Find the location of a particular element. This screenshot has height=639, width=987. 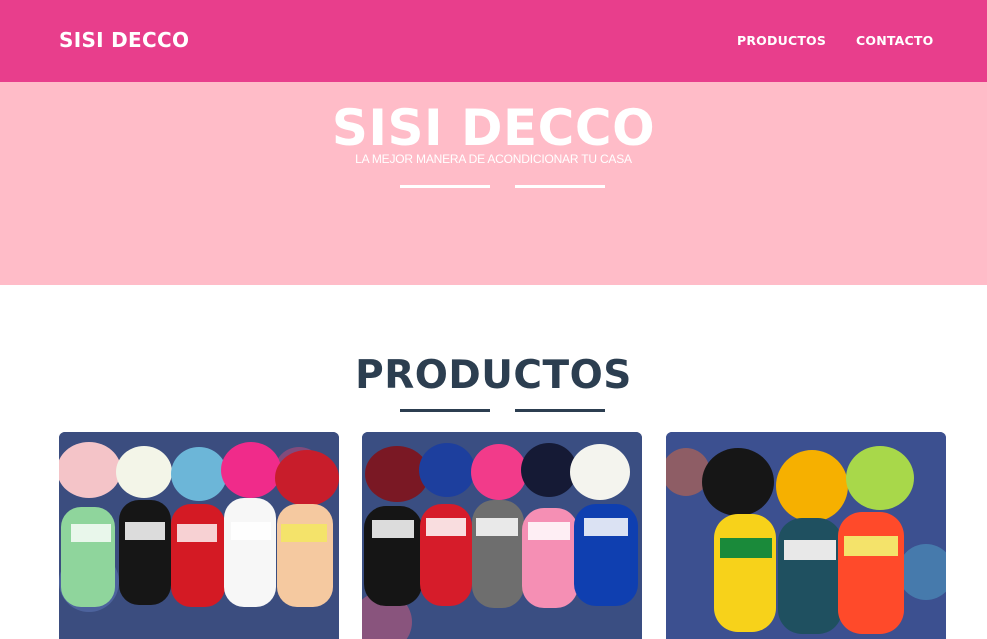

products-heading: PRODUCTOS is located at coordinates (493, 375).